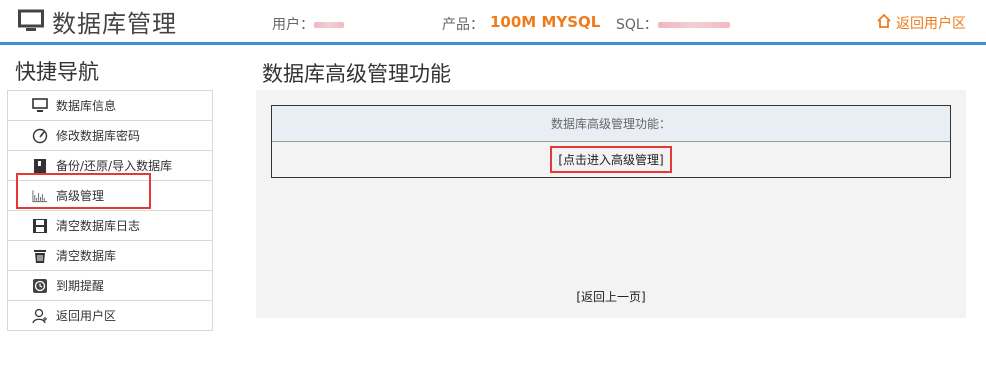 This screenshot has height=371, width=986. What do you see at coordinates (114, 23) in the screenshot?
I see `page-header-title: 数据库管理` at bounding box center [114, 23].